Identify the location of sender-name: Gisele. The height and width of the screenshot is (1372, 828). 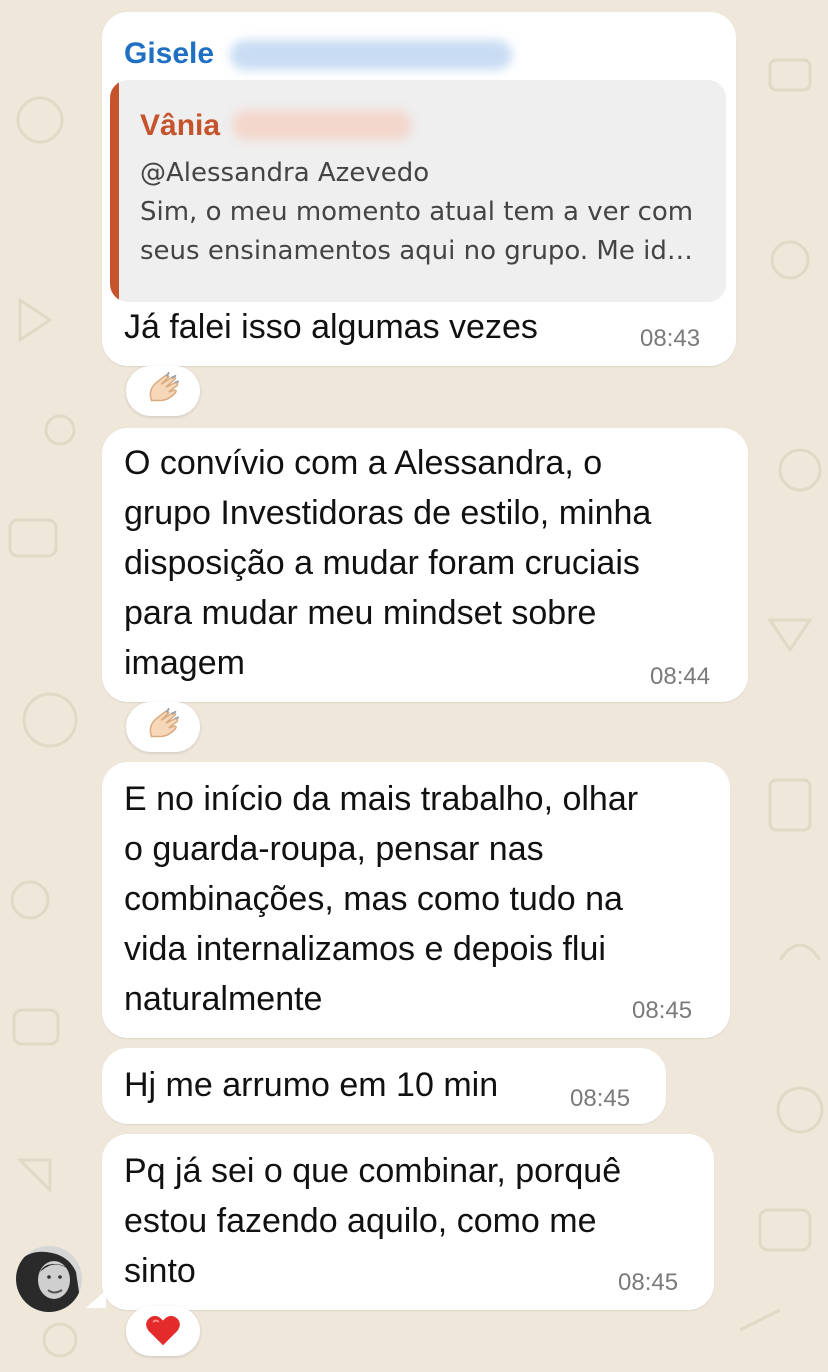
(169, 54).